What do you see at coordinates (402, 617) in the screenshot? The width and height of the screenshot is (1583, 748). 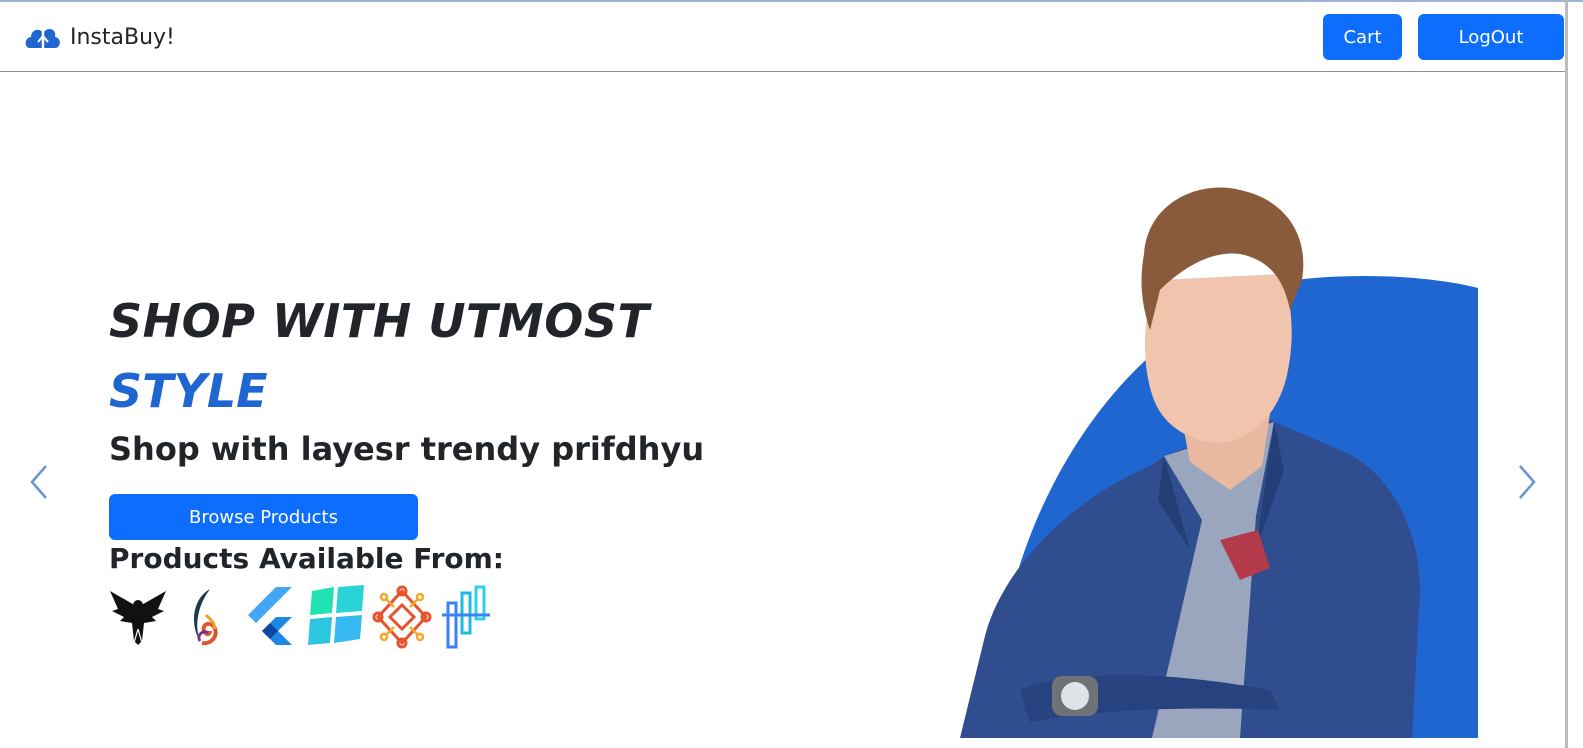 I see `mandala-logo` at bounding box center [402, 617].